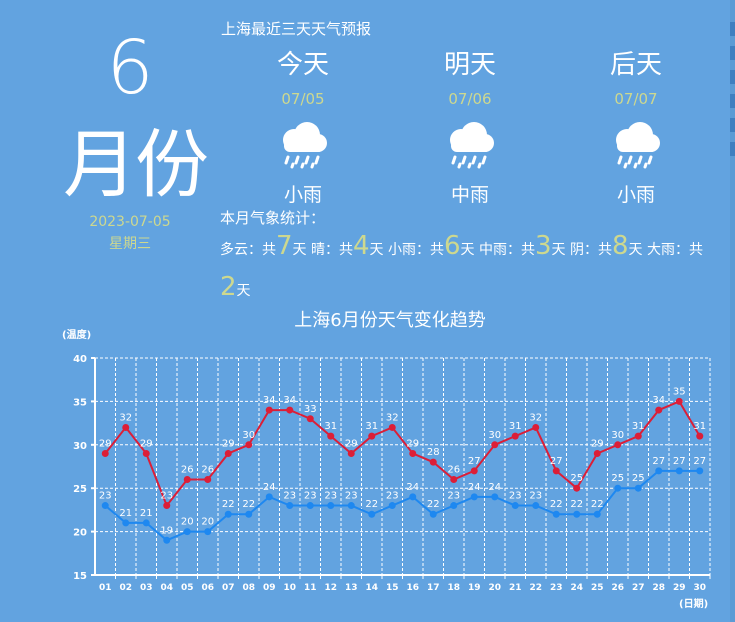  Describe the element at coordinates (474, 588) in the screenshot. I see `x-tick-label: 19` at that location.